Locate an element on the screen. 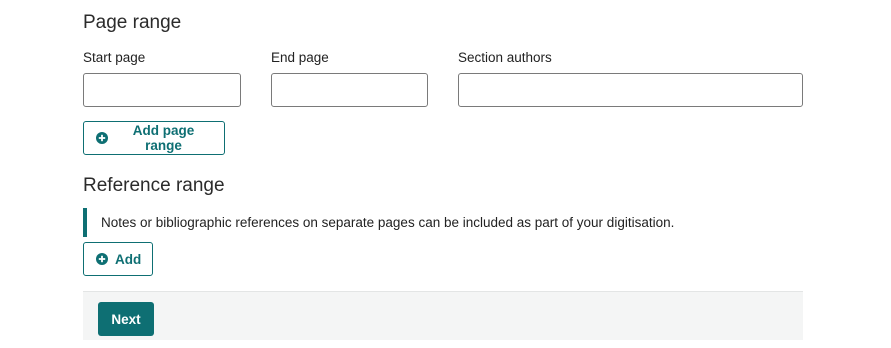 The height and width of the screenshot is (348, 891). add-page-range-label: Add page range is located at coordinates (163, 138).